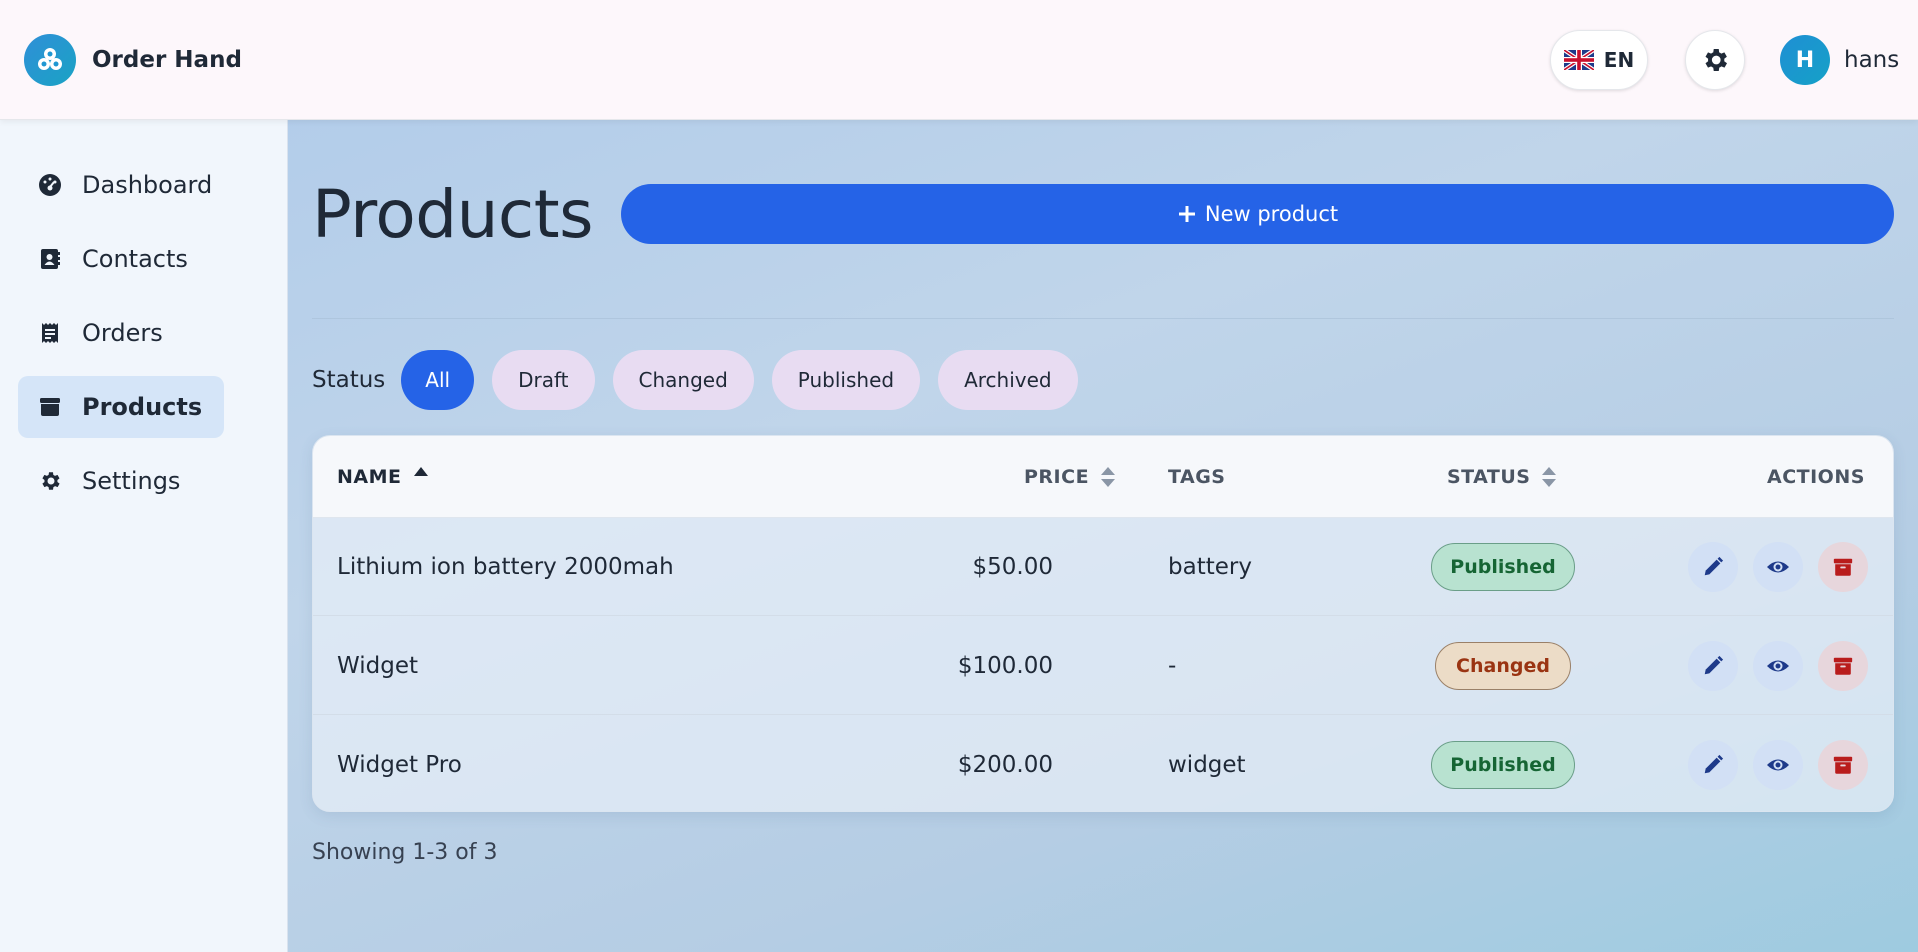 The width and height of the screenshot is (1918, 952). I want to click on product-price: $50.00, so click(1012, 567).